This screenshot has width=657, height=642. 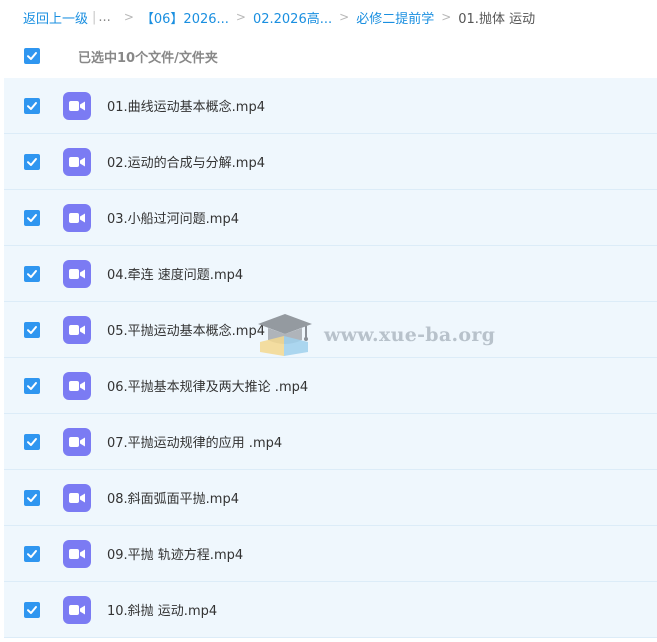 I want to click on select-all-checkbox, so click(x=32, y=56).